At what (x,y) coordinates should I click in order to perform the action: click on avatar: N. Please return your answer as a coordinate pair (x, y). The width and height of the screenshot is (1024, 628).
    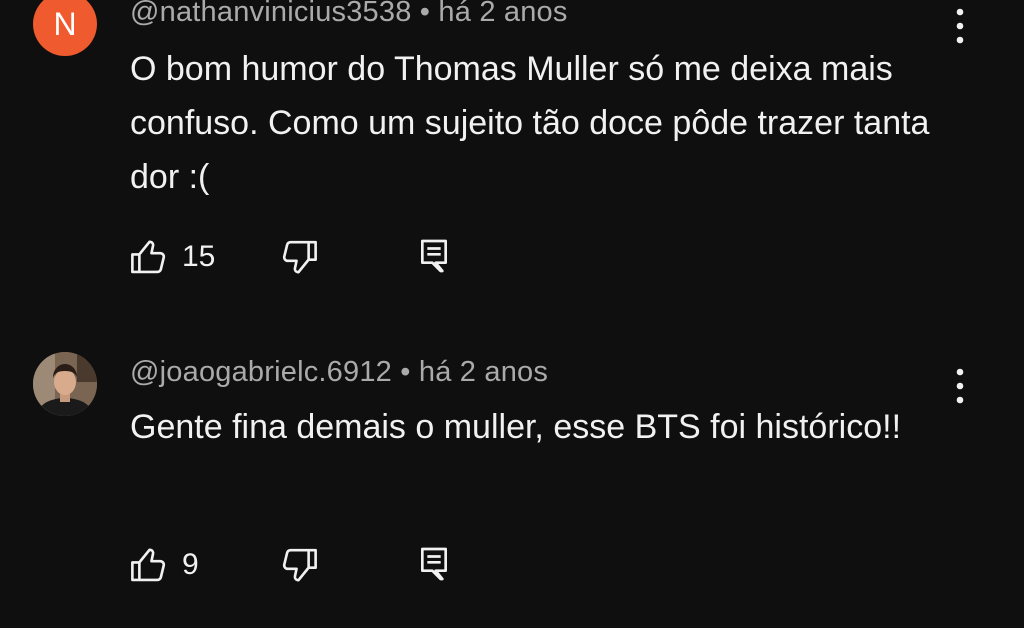
    Looking at the image, I should click on (65, 28).